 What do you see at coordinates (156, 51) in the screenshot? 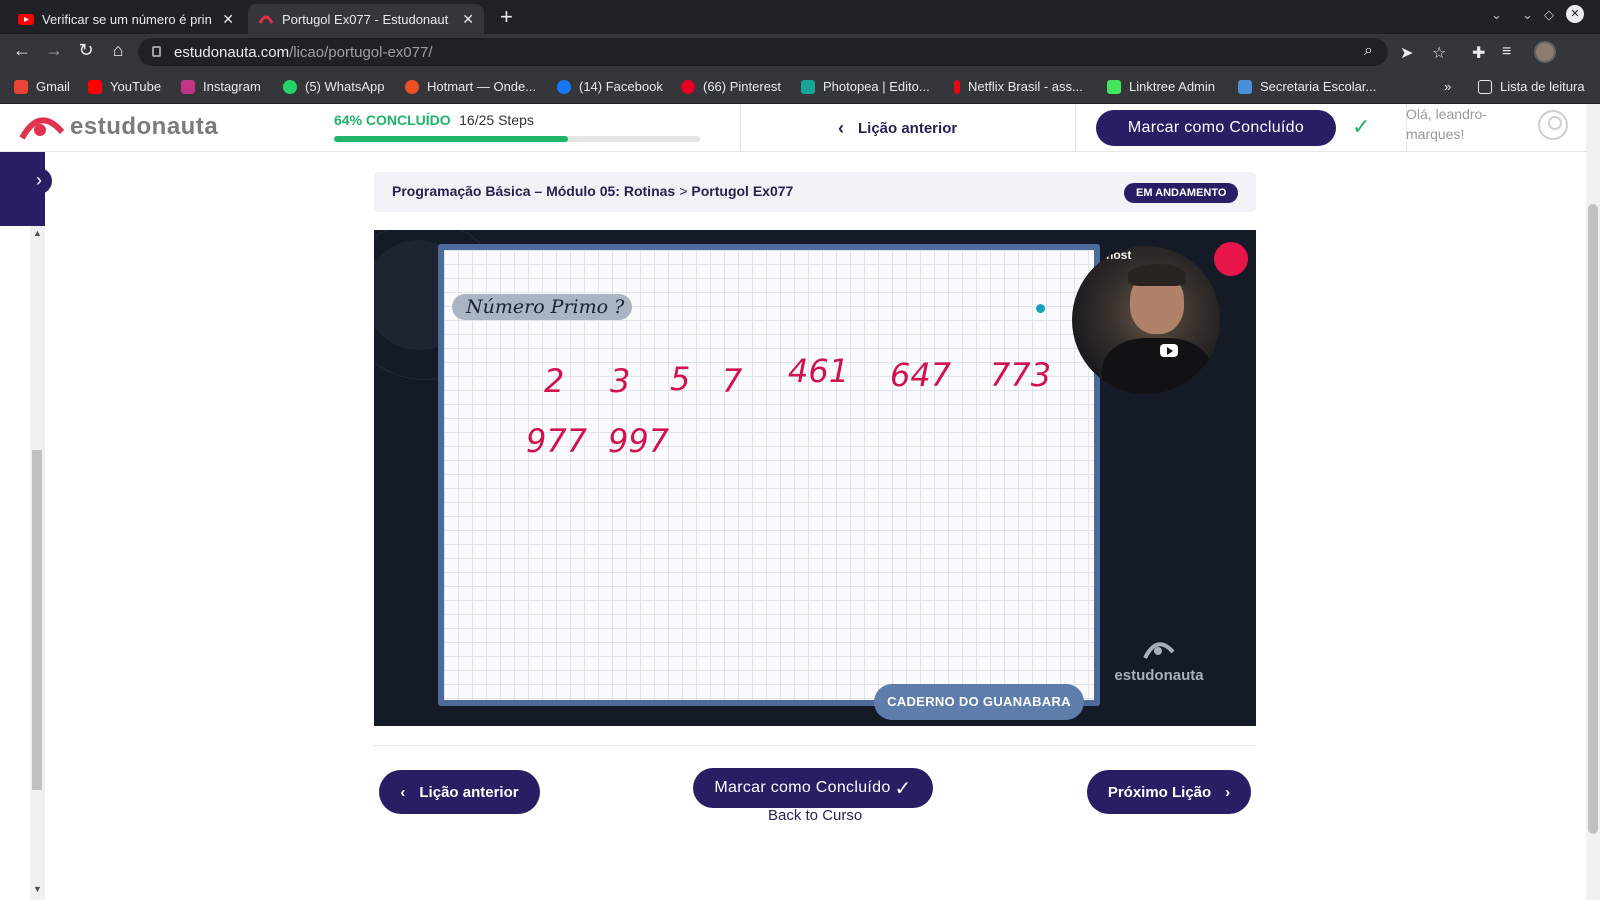
I see `lock-icon` at bounding box center [156, 51].